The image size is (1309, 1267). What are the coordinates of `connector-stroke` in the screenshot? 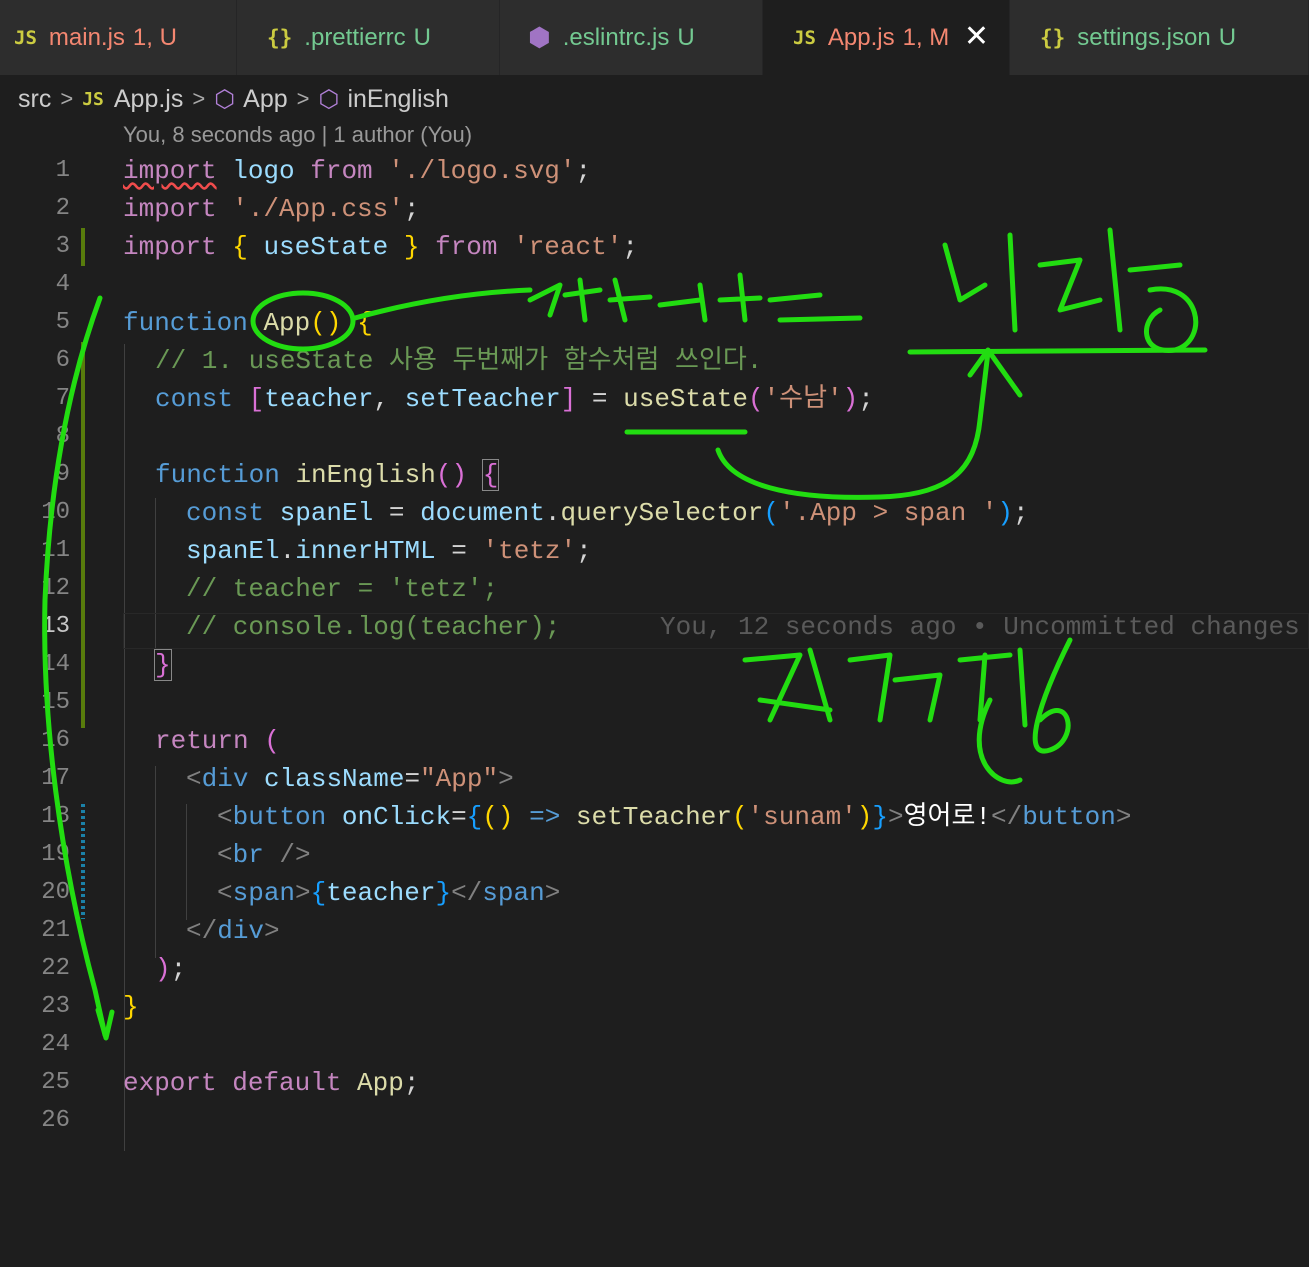 It's located at (442, 304).